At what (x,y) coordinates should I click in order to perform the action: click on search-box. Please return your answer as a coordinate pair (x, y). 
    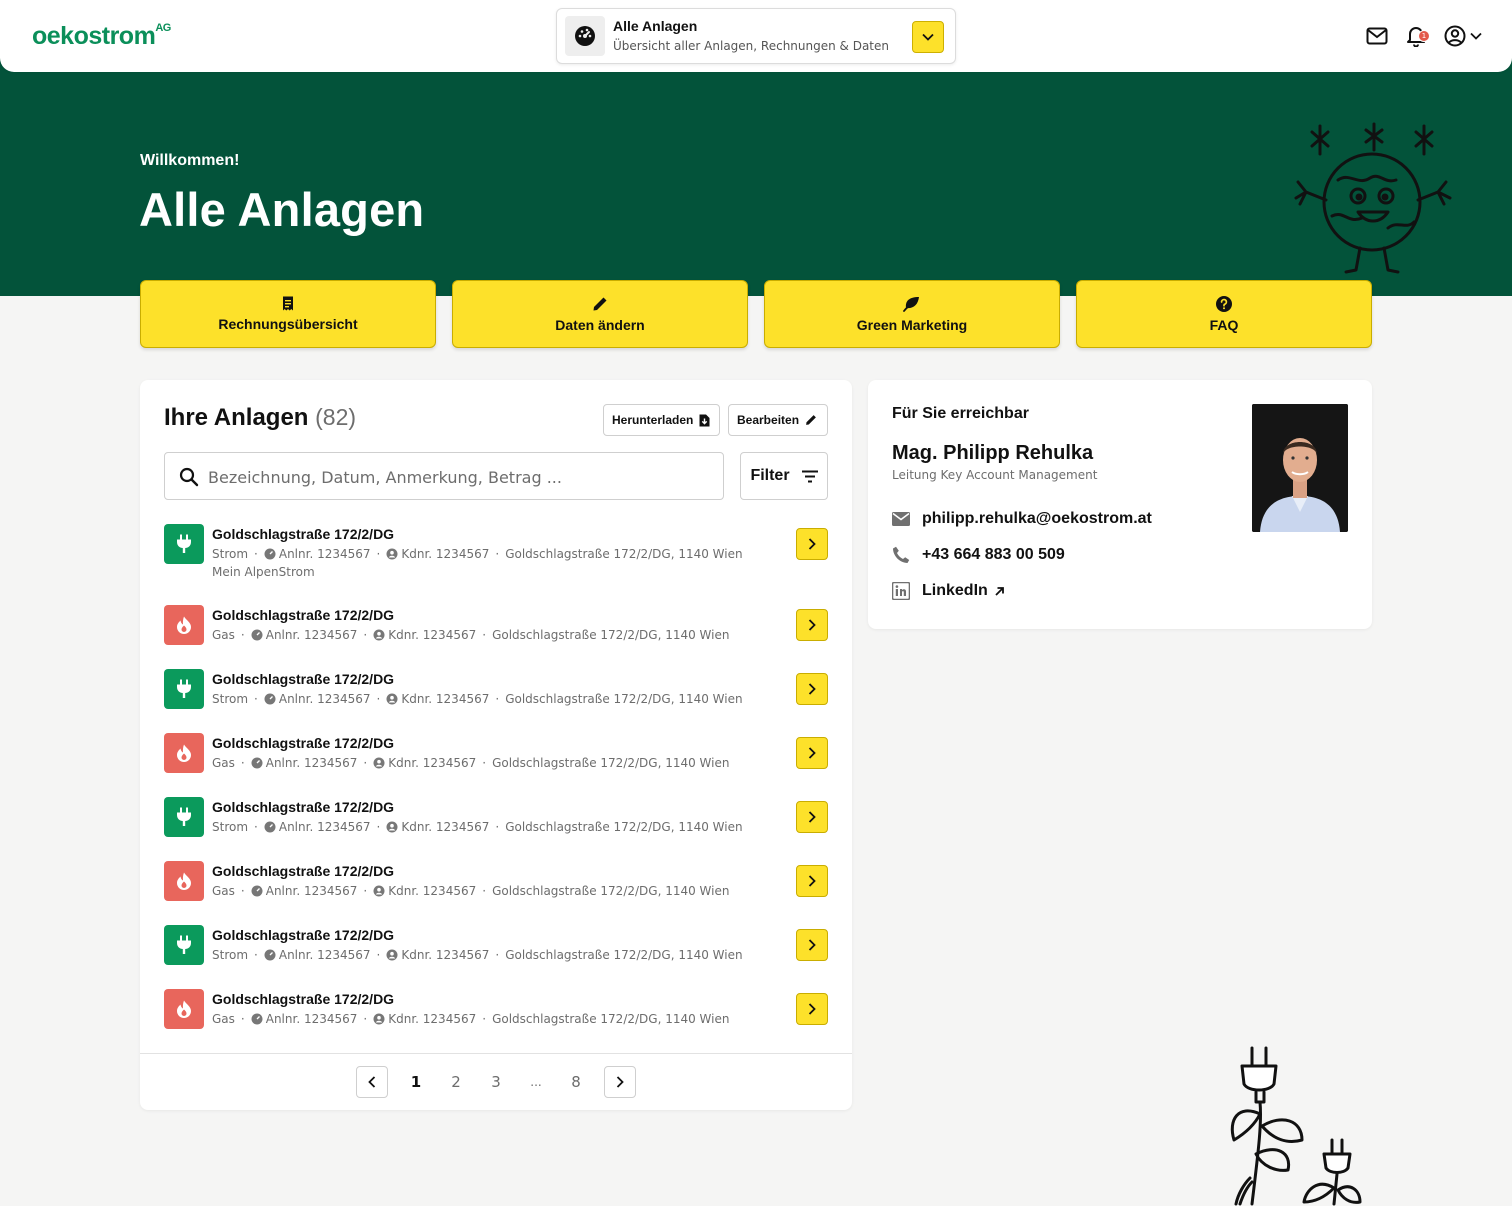
    Looking at the image, I should click on (444, 476).